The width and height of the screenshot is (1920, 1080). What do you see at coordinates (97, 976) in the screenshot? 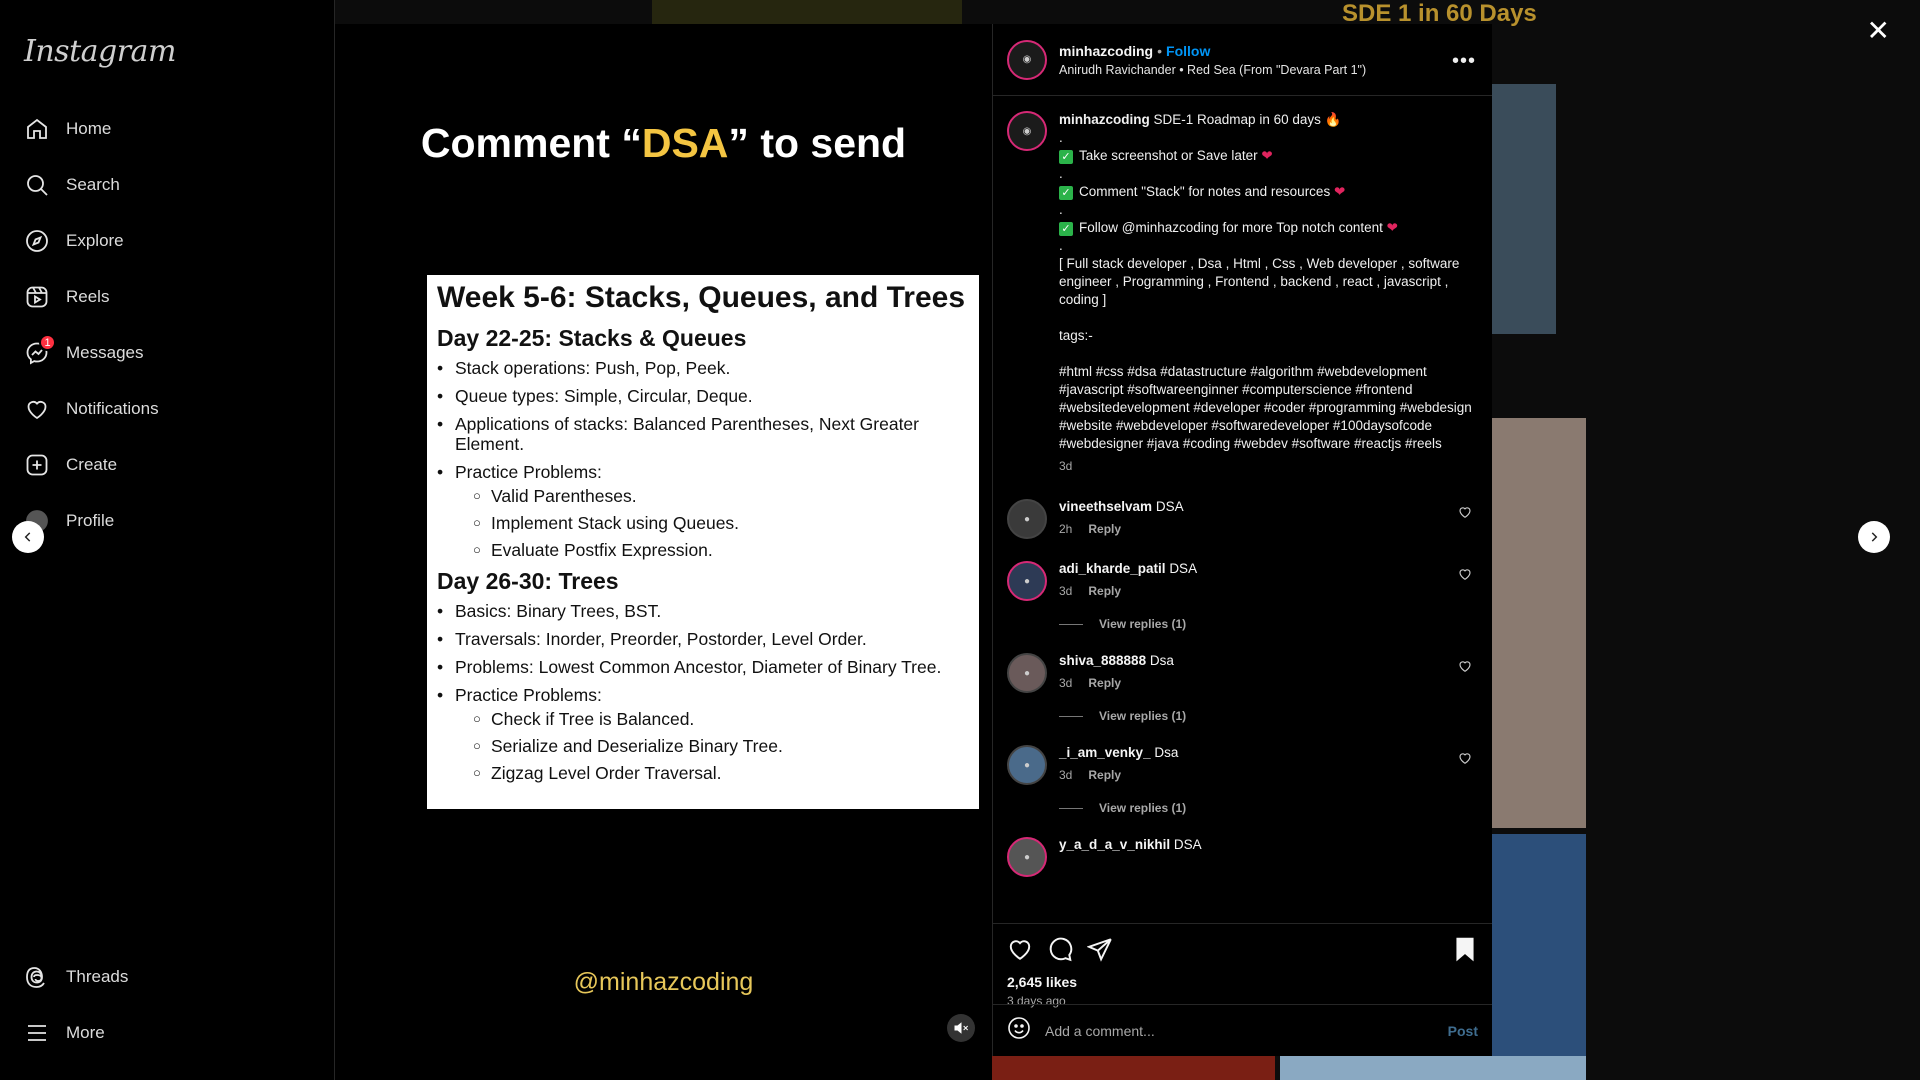
I see `sidebar-item-label: Threads` at bounding box center [97, 976].